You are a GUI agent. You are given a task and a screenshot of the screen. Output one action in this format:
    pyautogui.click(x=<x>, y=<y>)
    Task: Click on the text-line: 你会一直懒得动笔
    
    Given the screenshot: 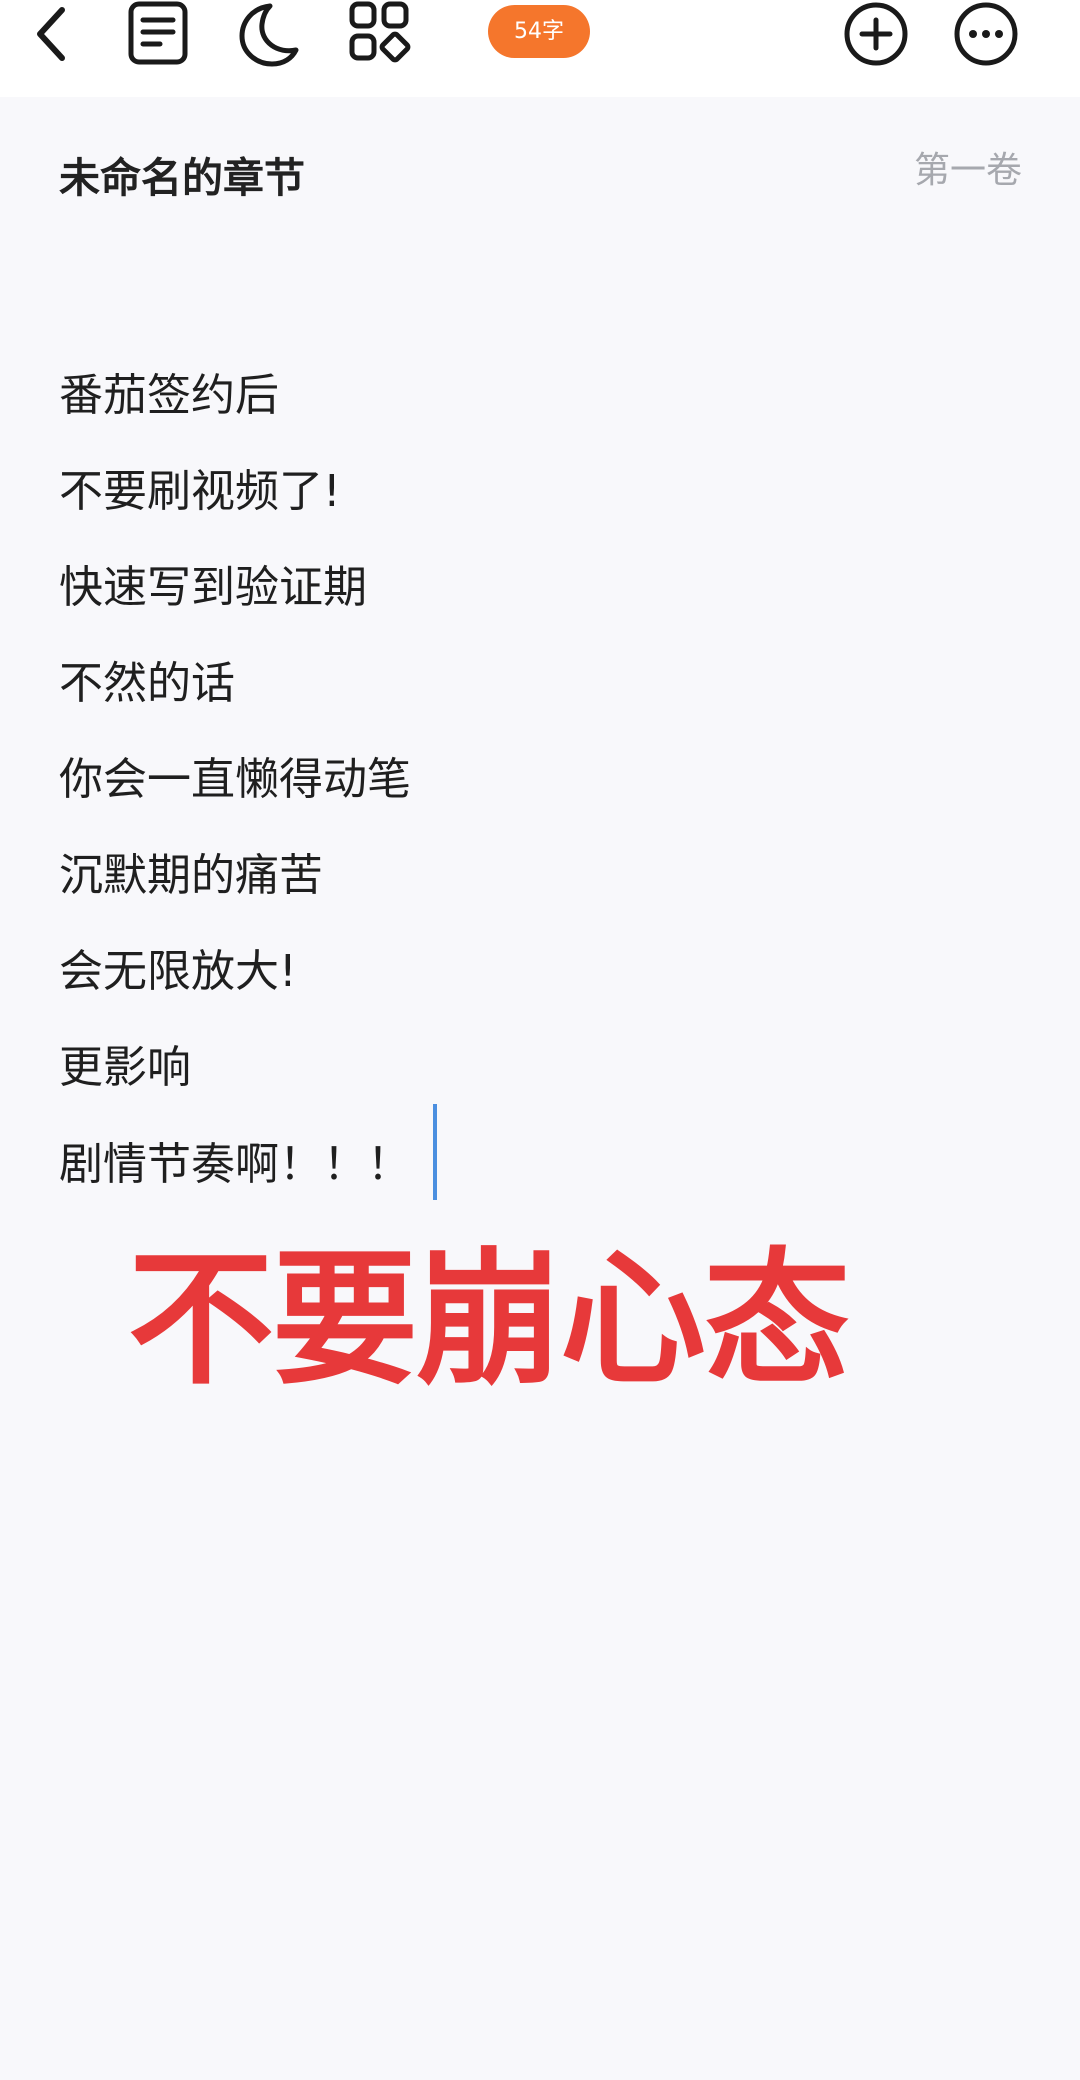 What is the action you would take?
    pyautogui.click(x=235, y=779)
    